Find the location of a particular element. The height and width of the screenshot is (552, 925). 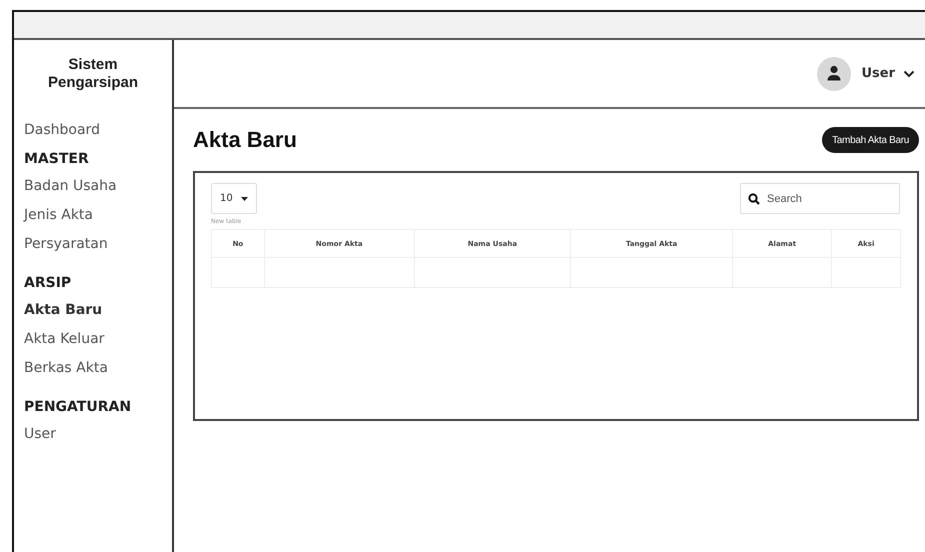

sidebar-item: Akta Baru is located at coordinates (63, 310).